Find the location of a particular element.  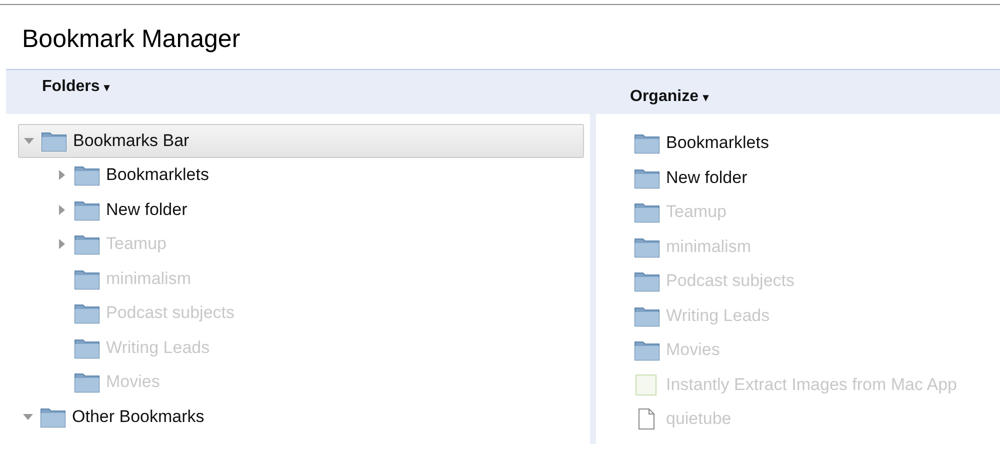

organize-menu: Organize ▾ is located at coordinates (669, 97).